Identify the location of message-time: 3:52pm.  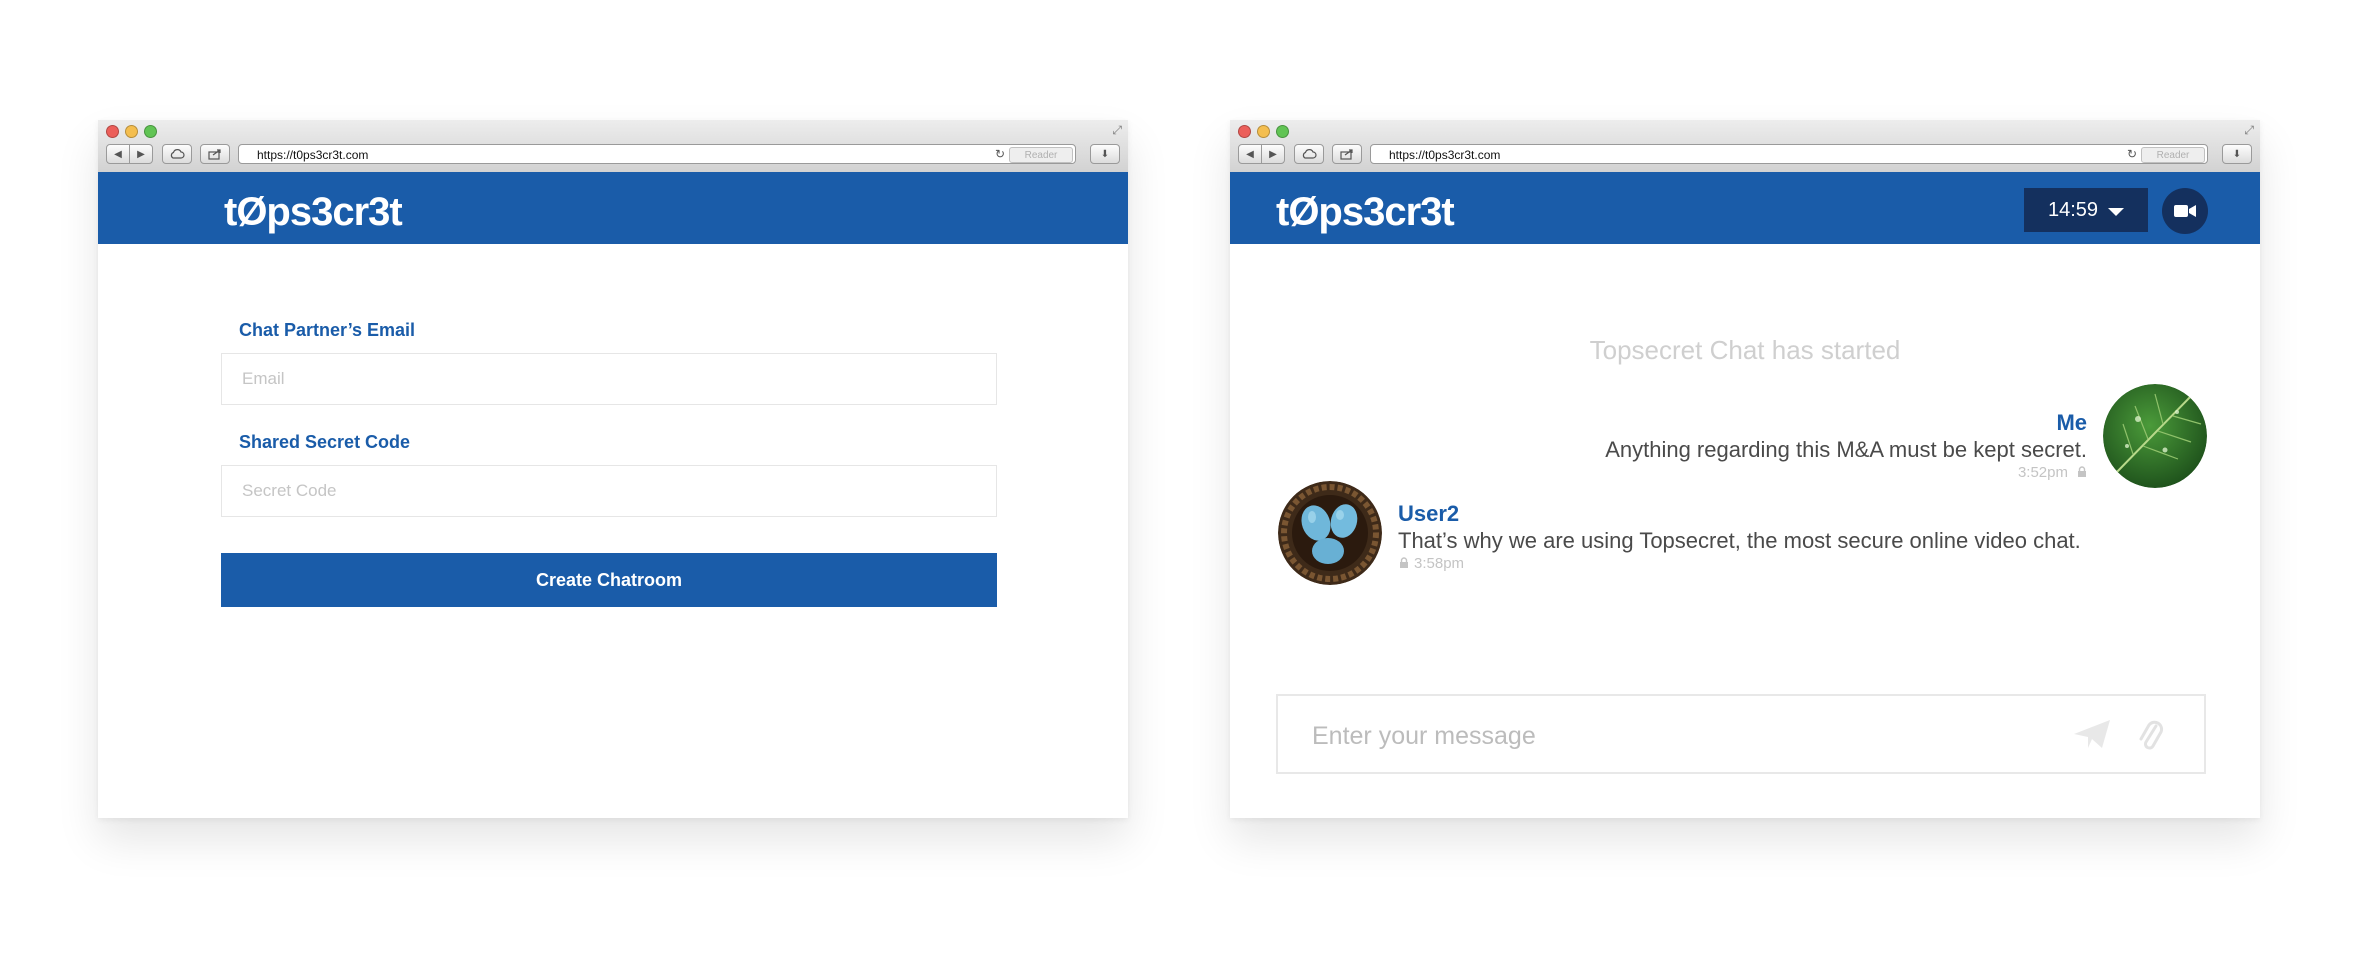
(2042, 472).